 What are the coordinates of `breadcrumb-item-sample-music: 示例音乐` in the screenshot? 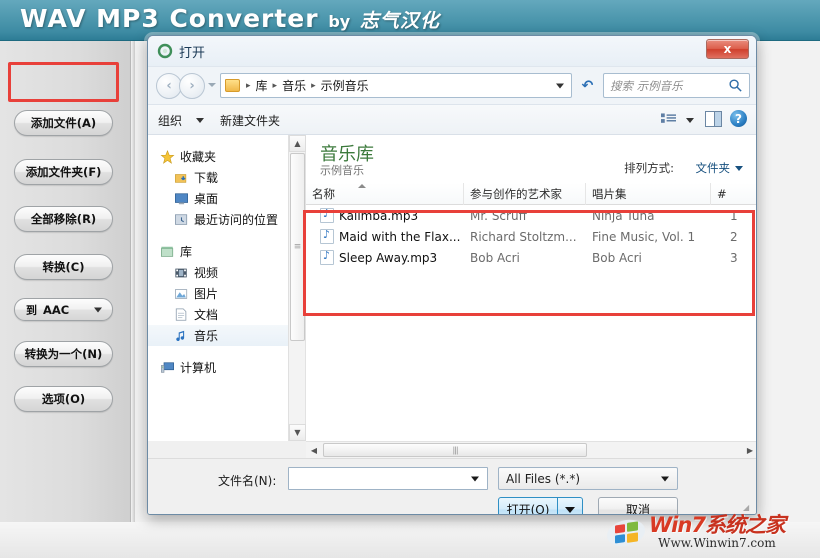 It's located at (345, 85).